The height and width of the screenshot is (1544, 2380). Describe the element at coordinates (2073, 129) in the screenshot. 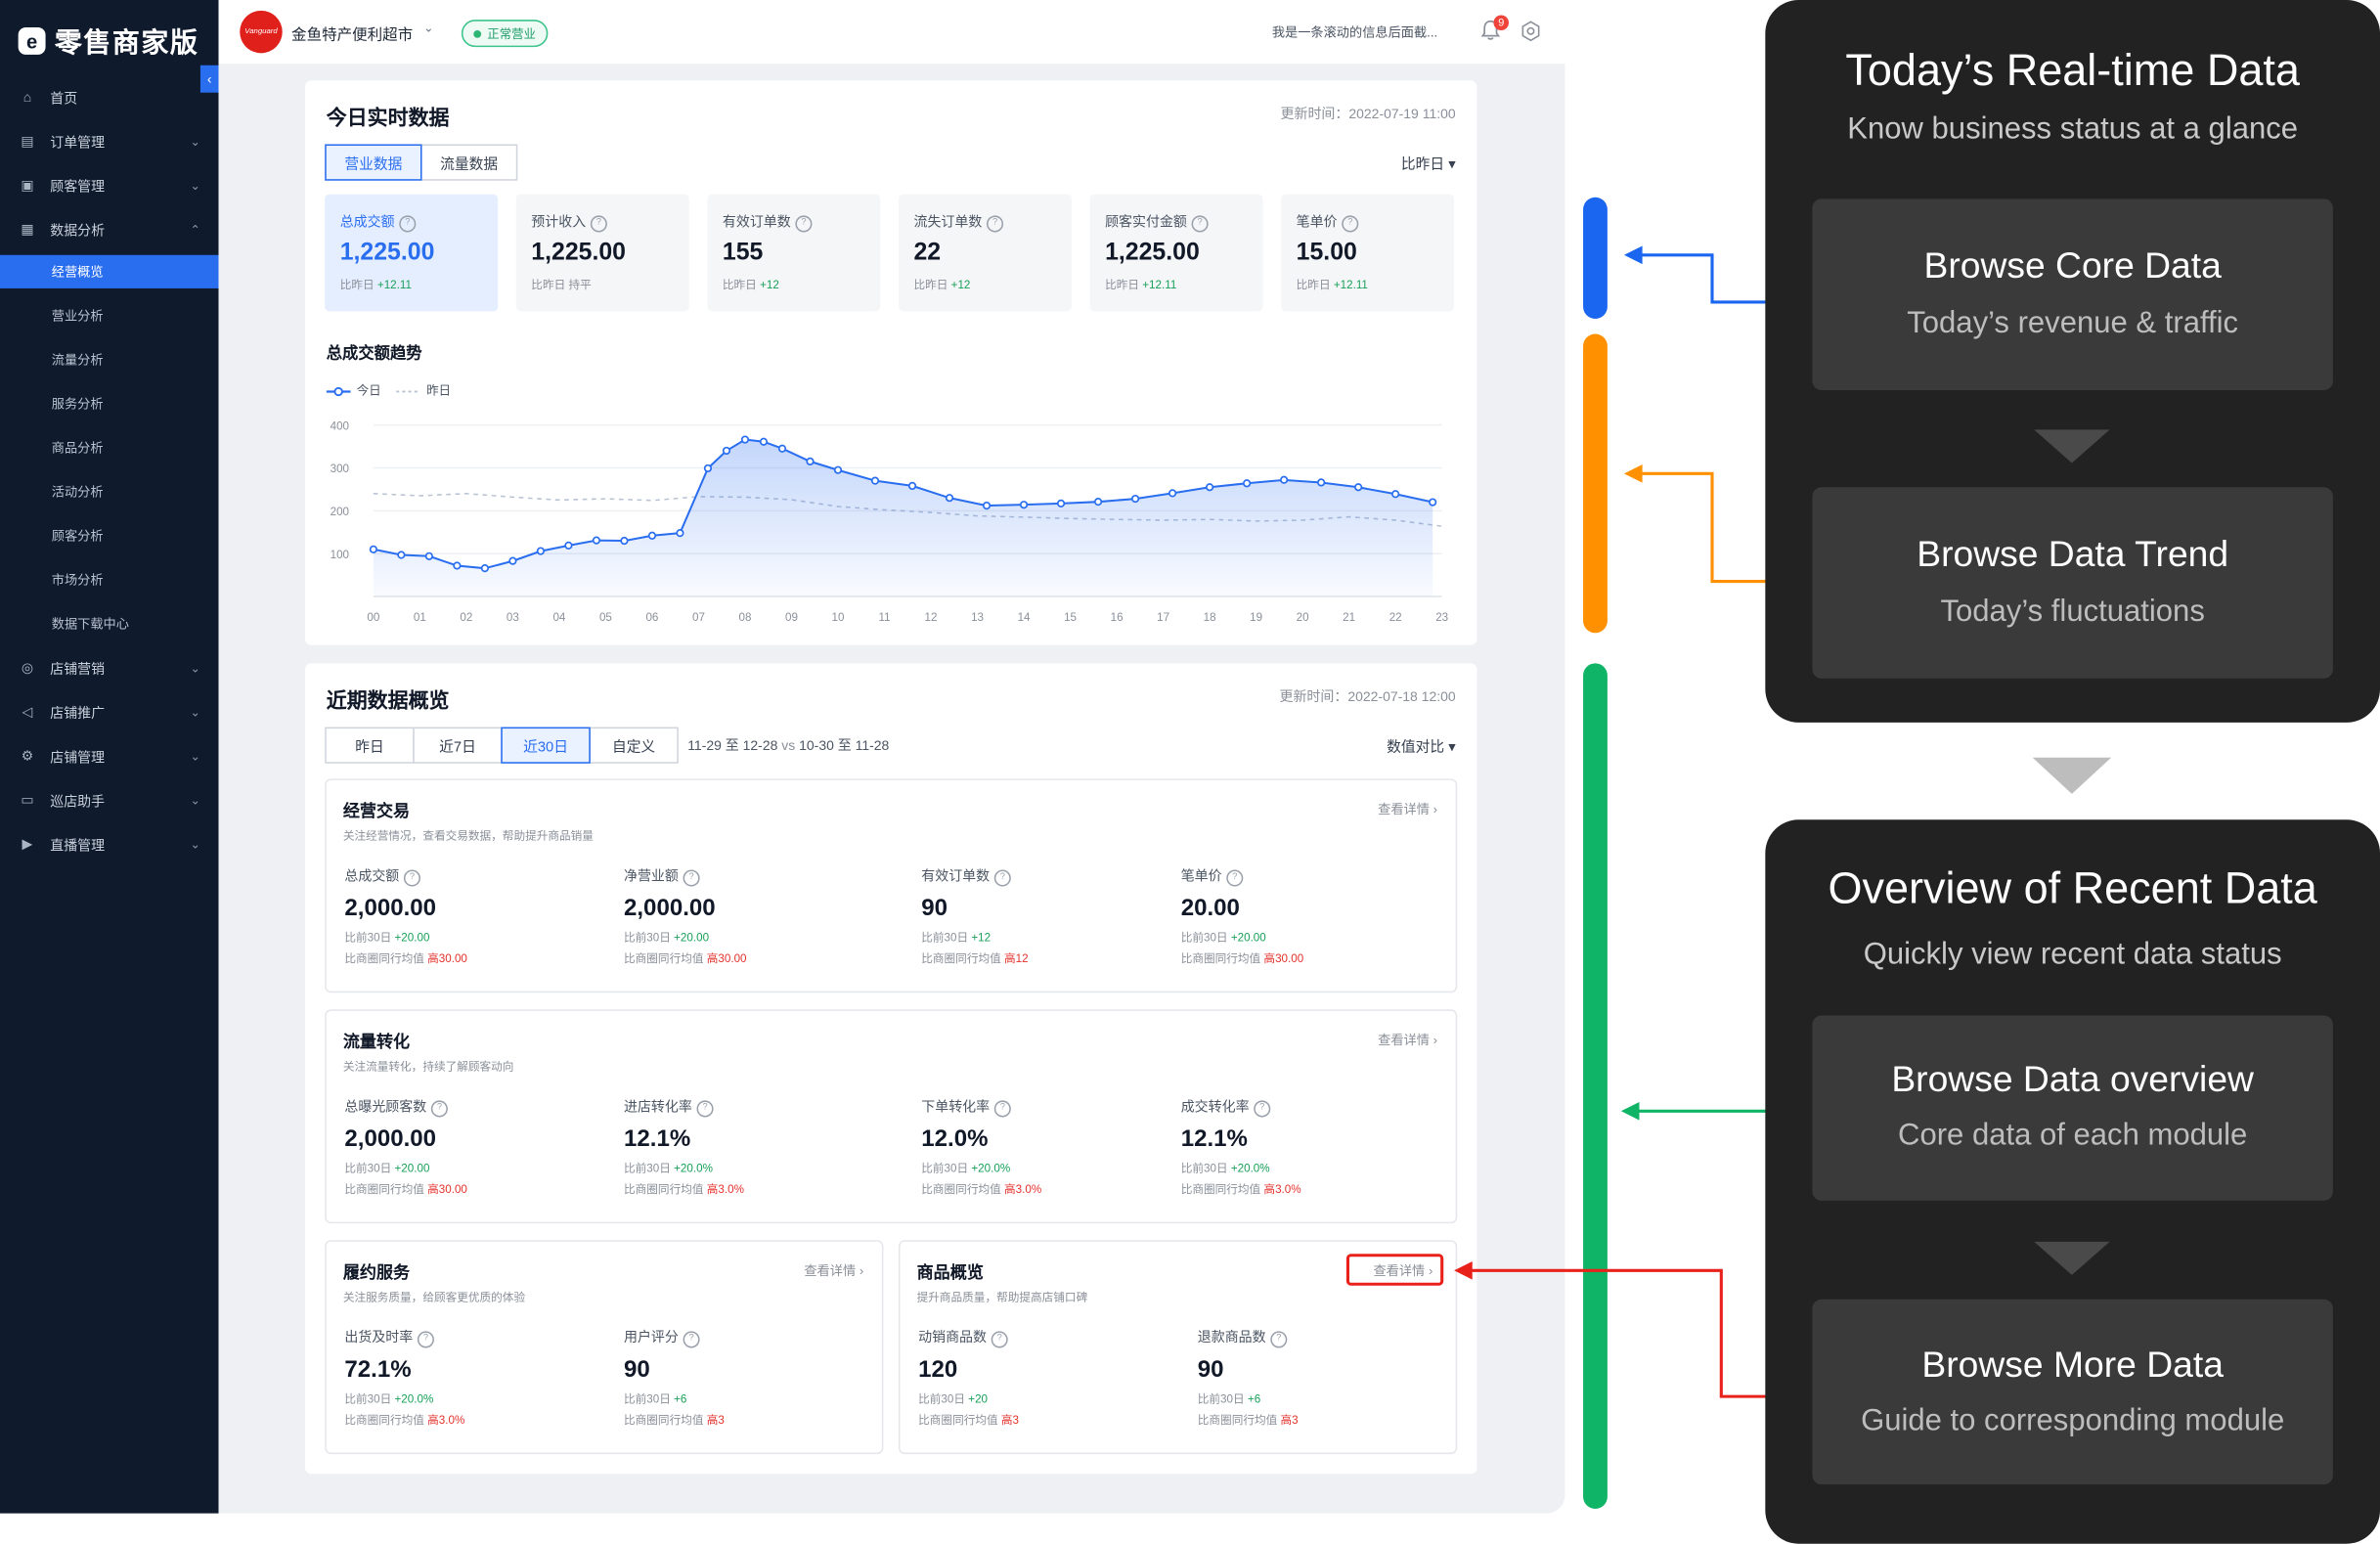

I see `panel-subtitle: Know business status at a glance` at that location.